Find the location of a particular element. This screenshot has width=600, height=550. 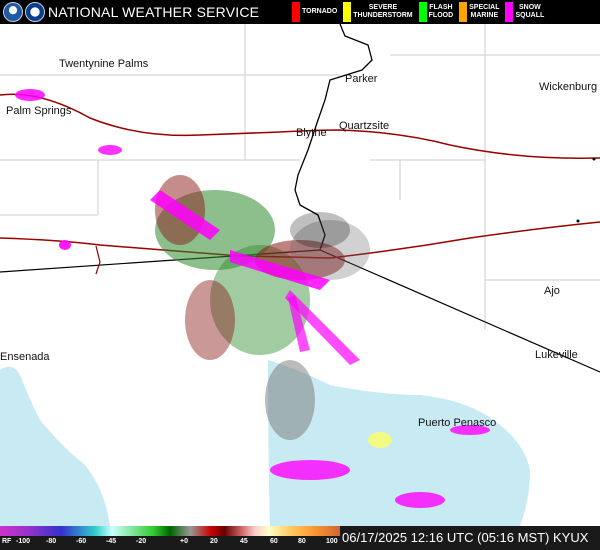

scale-tick: -60 is located at coordinates (81, 541).